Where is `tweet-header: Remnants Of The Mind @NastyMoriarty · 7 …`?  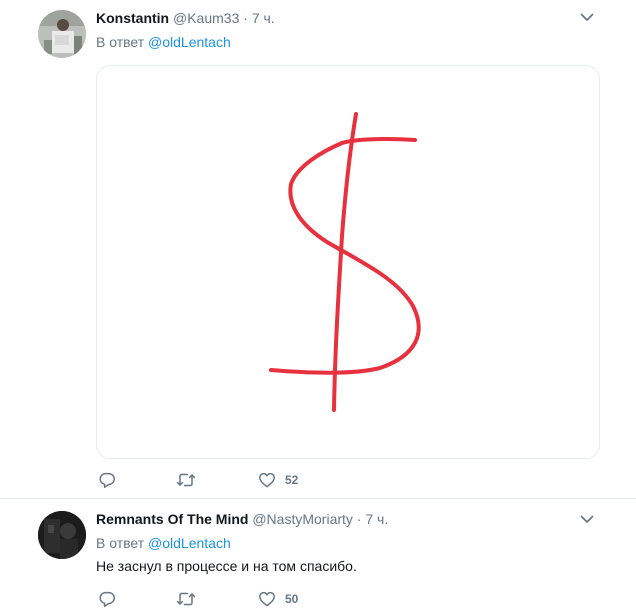 tweet-header: Remnants Of The Mind @NastyMoriarty · 7 … is located at coordinates (242, 519).